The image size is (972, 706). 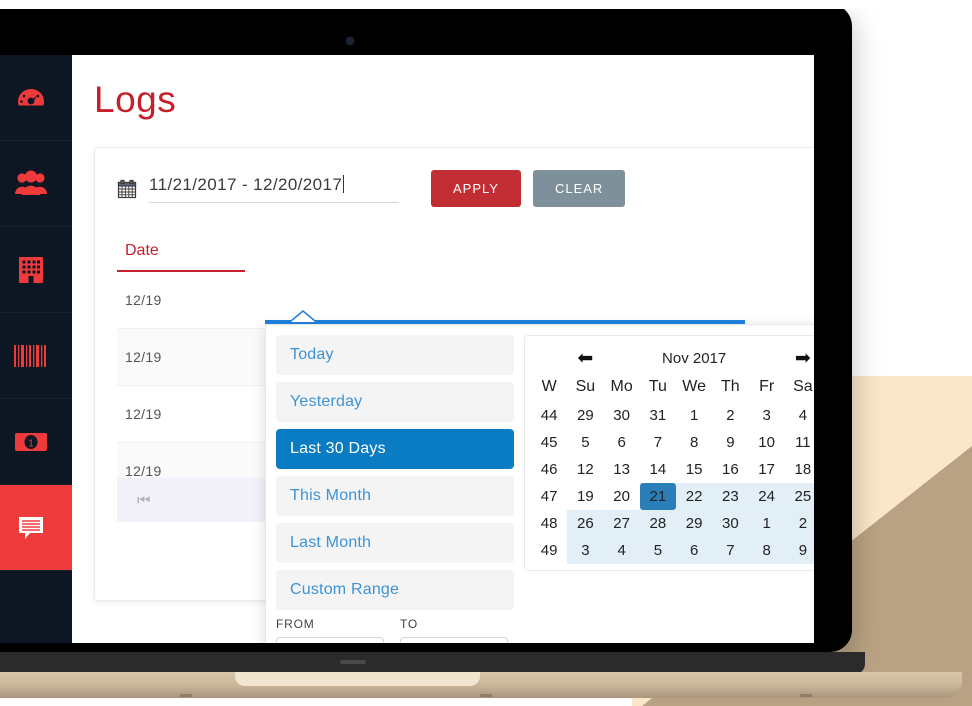 I want to click on calendar-day-cell: 17, so click(x=767, y=469).